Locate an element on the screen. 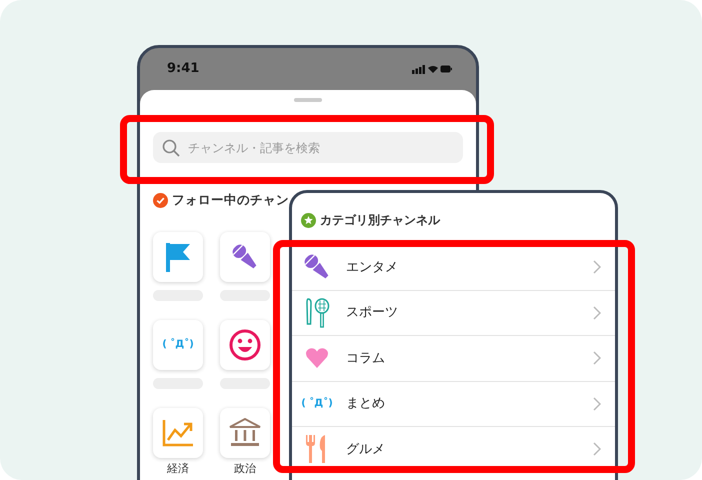  status-icons is located at coordinates (432, 69).